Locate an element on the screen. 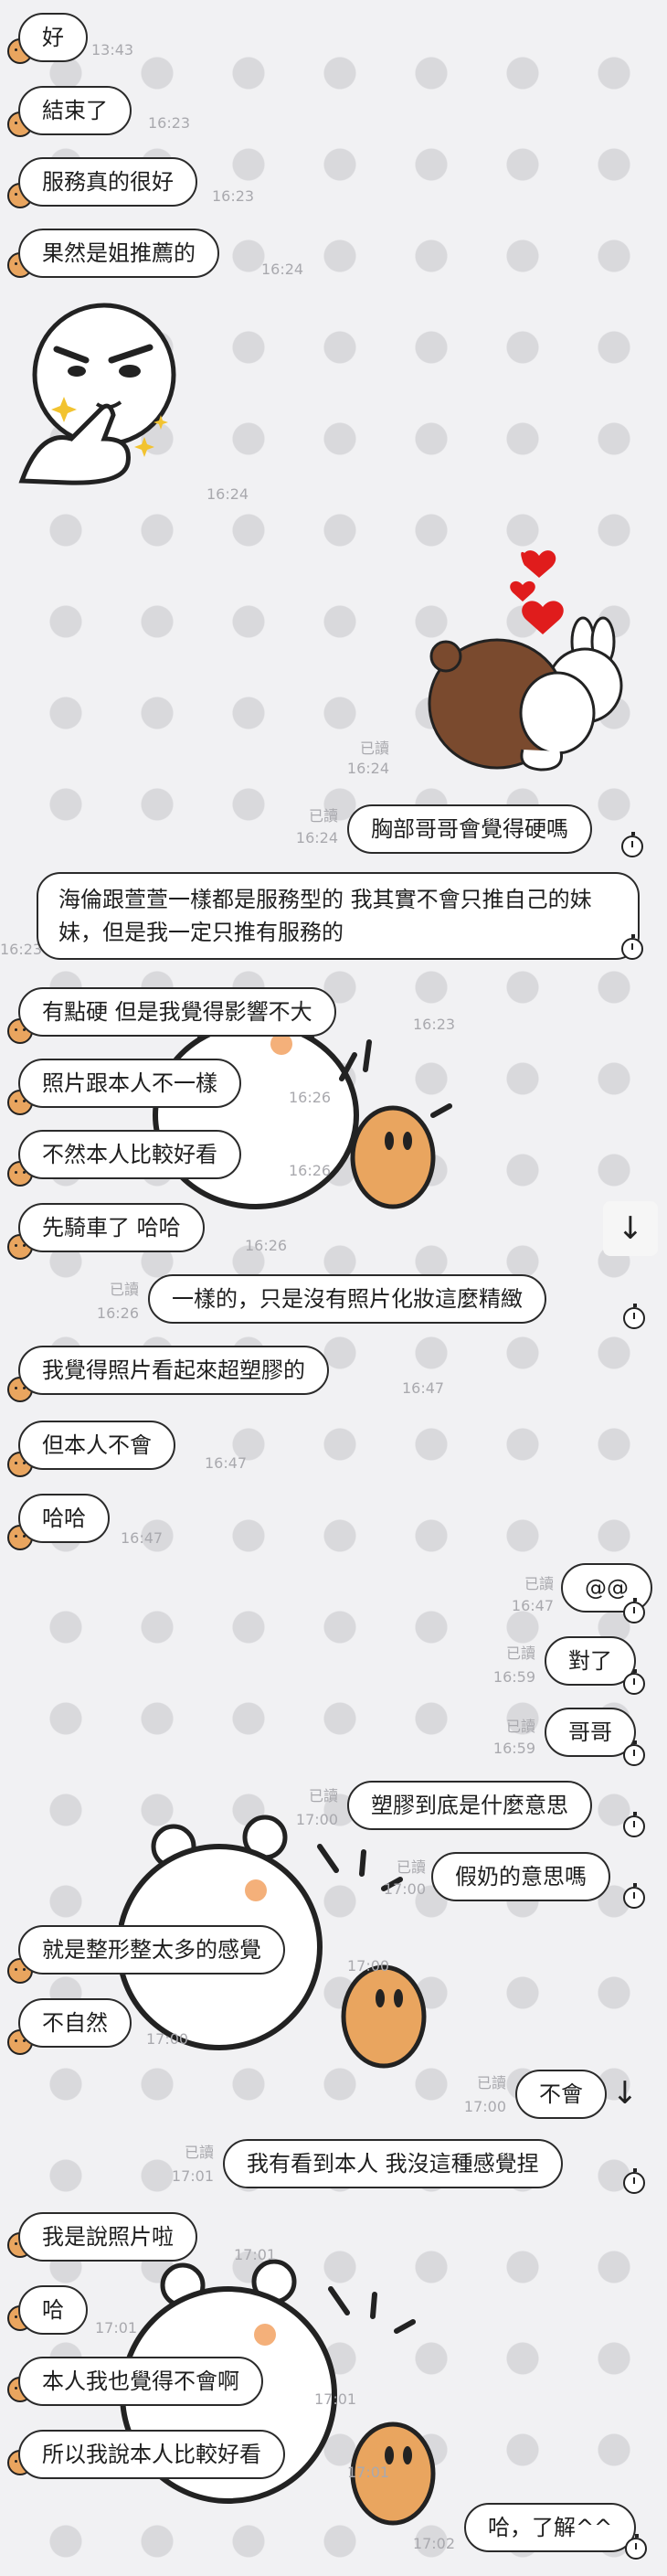  incoming-message: 哈 is located at coordinates (53, 2310).